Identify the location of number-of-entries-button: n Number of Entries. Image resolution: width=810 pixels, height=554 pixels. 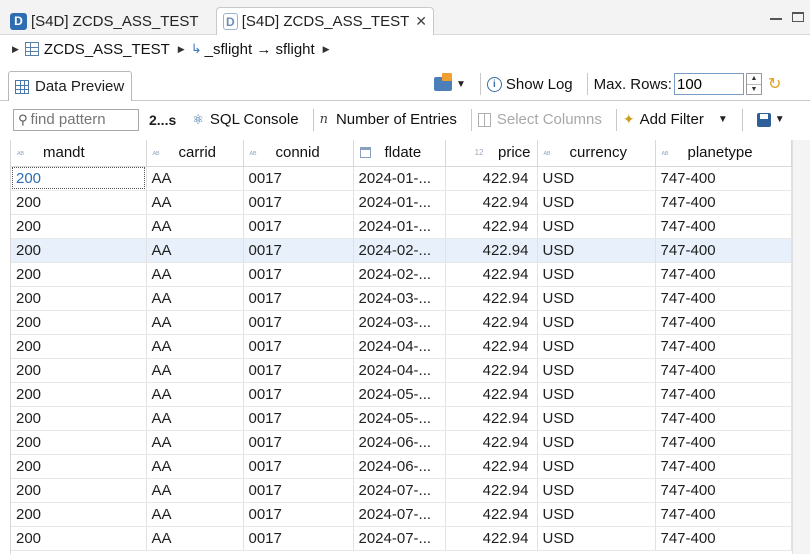
(388, 119).